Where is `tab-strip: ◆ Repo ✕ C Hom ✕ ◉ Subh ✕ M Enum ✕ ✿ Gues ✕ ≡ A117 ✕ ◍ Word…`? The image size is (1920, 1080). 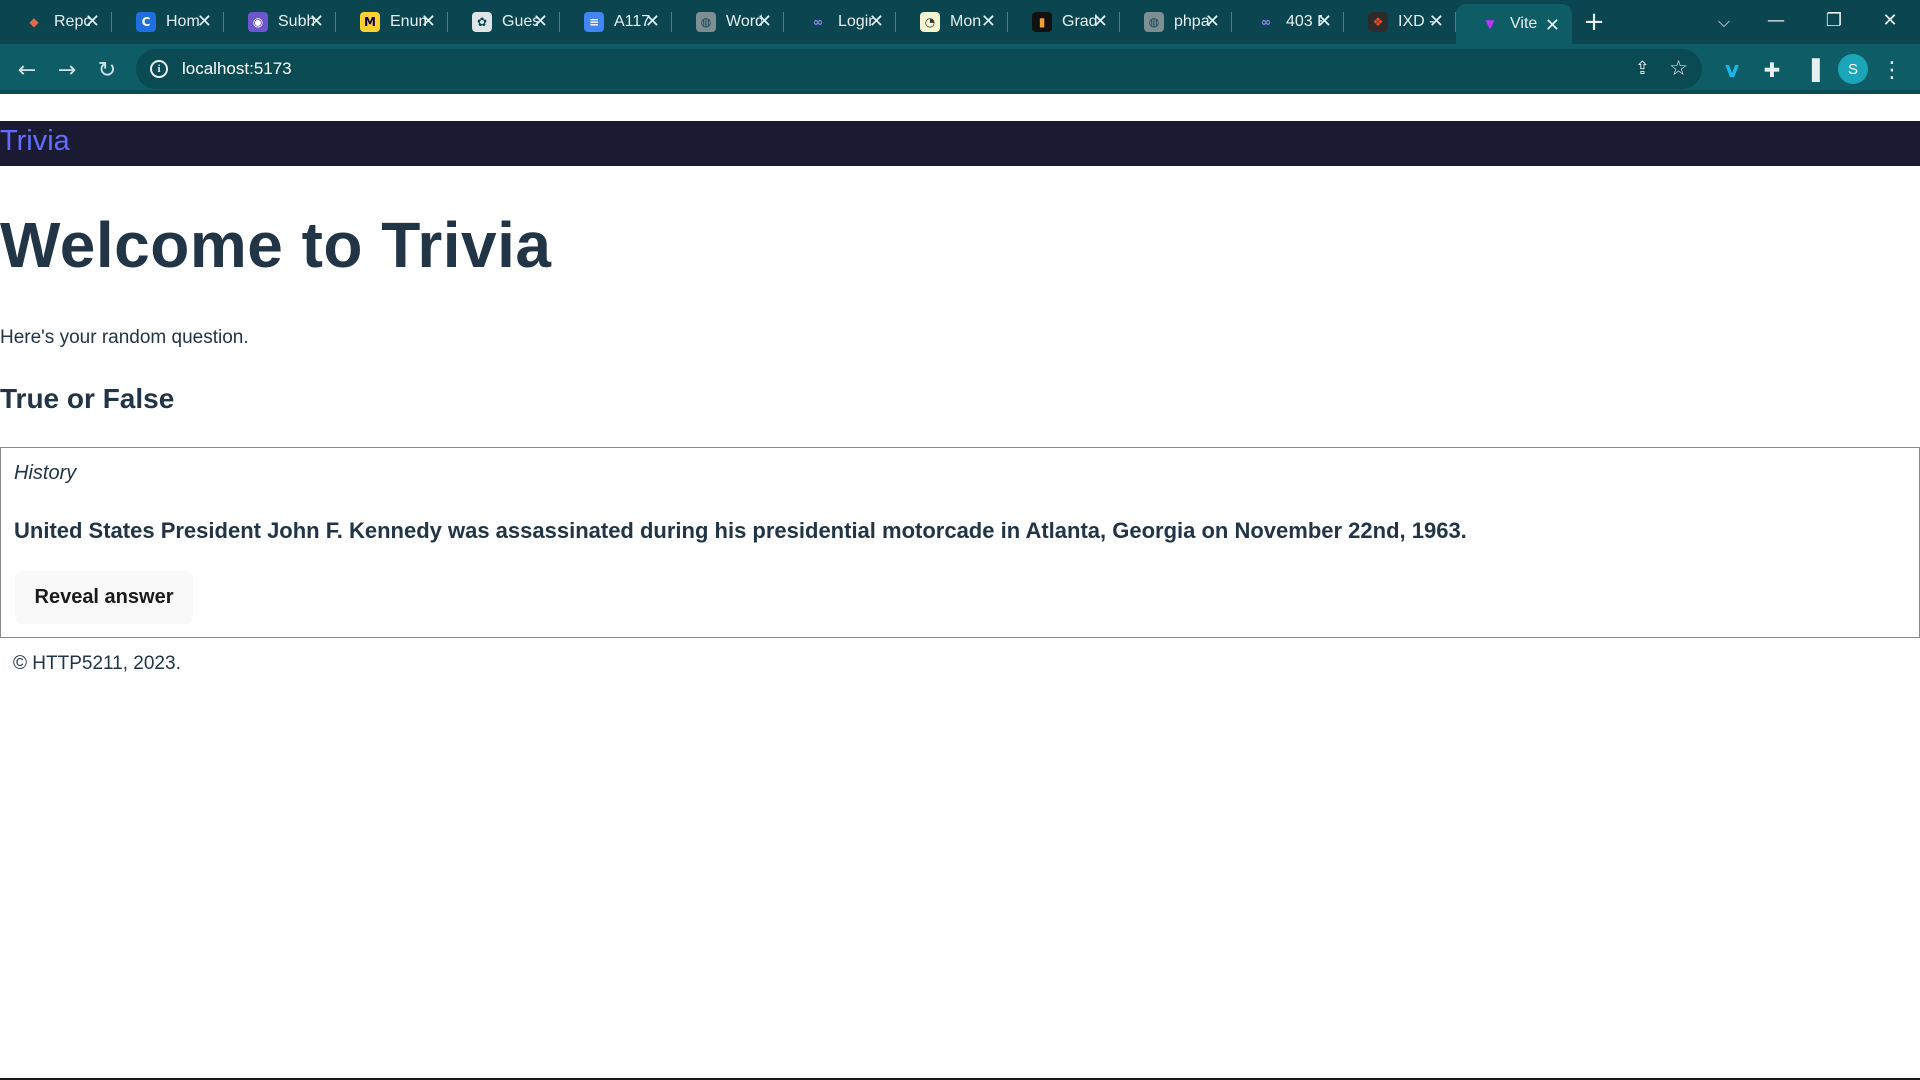
tab-strip: ◆ Repo ✕ C Hom ✕ ◉ Subh ✕ M Enum ✕ ✿ Gues ✕ ≡ A117 ✕ ◍ Word… is located at coordinates (960, 22).